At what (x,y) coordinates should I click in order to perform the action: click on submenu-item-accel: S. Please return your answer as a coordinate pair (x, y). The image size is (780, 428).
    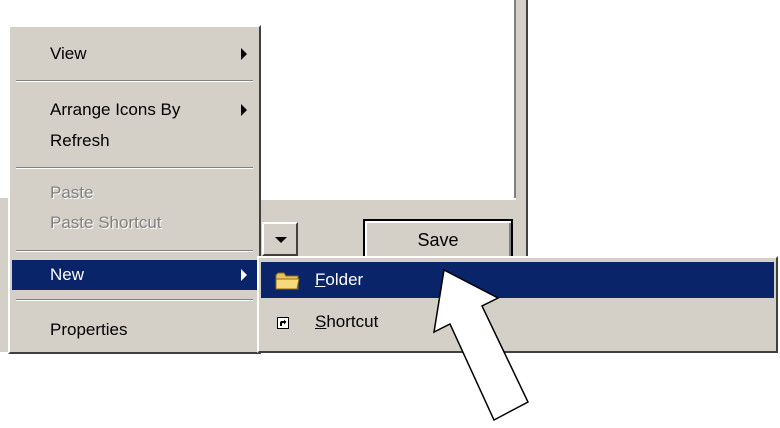
    Looking at the image, I should click on (321, 321).